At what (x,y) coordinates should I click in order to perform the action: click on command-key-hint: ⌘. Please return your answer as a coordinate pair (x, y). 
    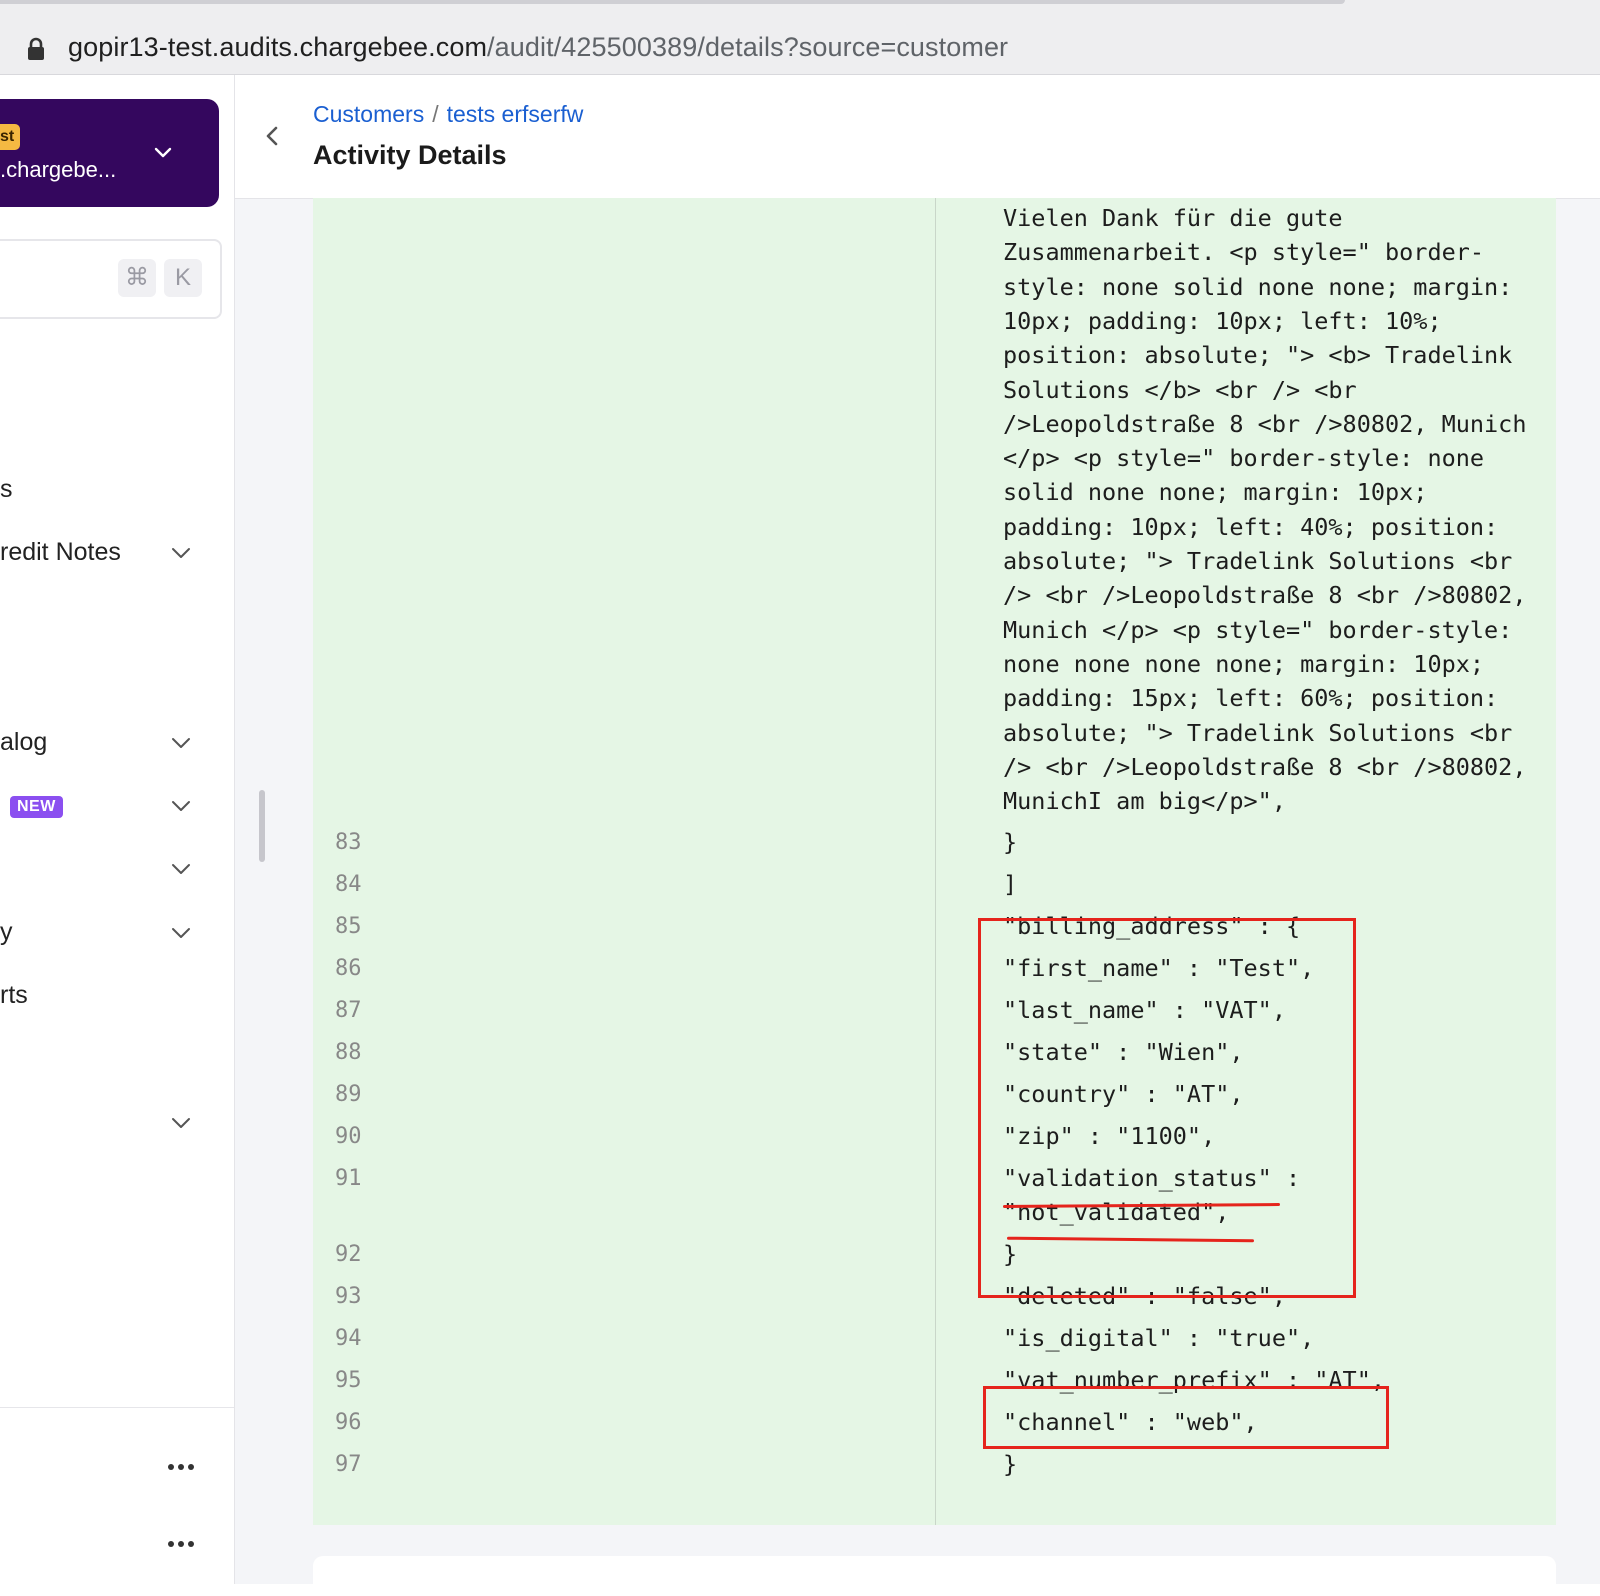
    Looking at the image, I should click on (137, 278).